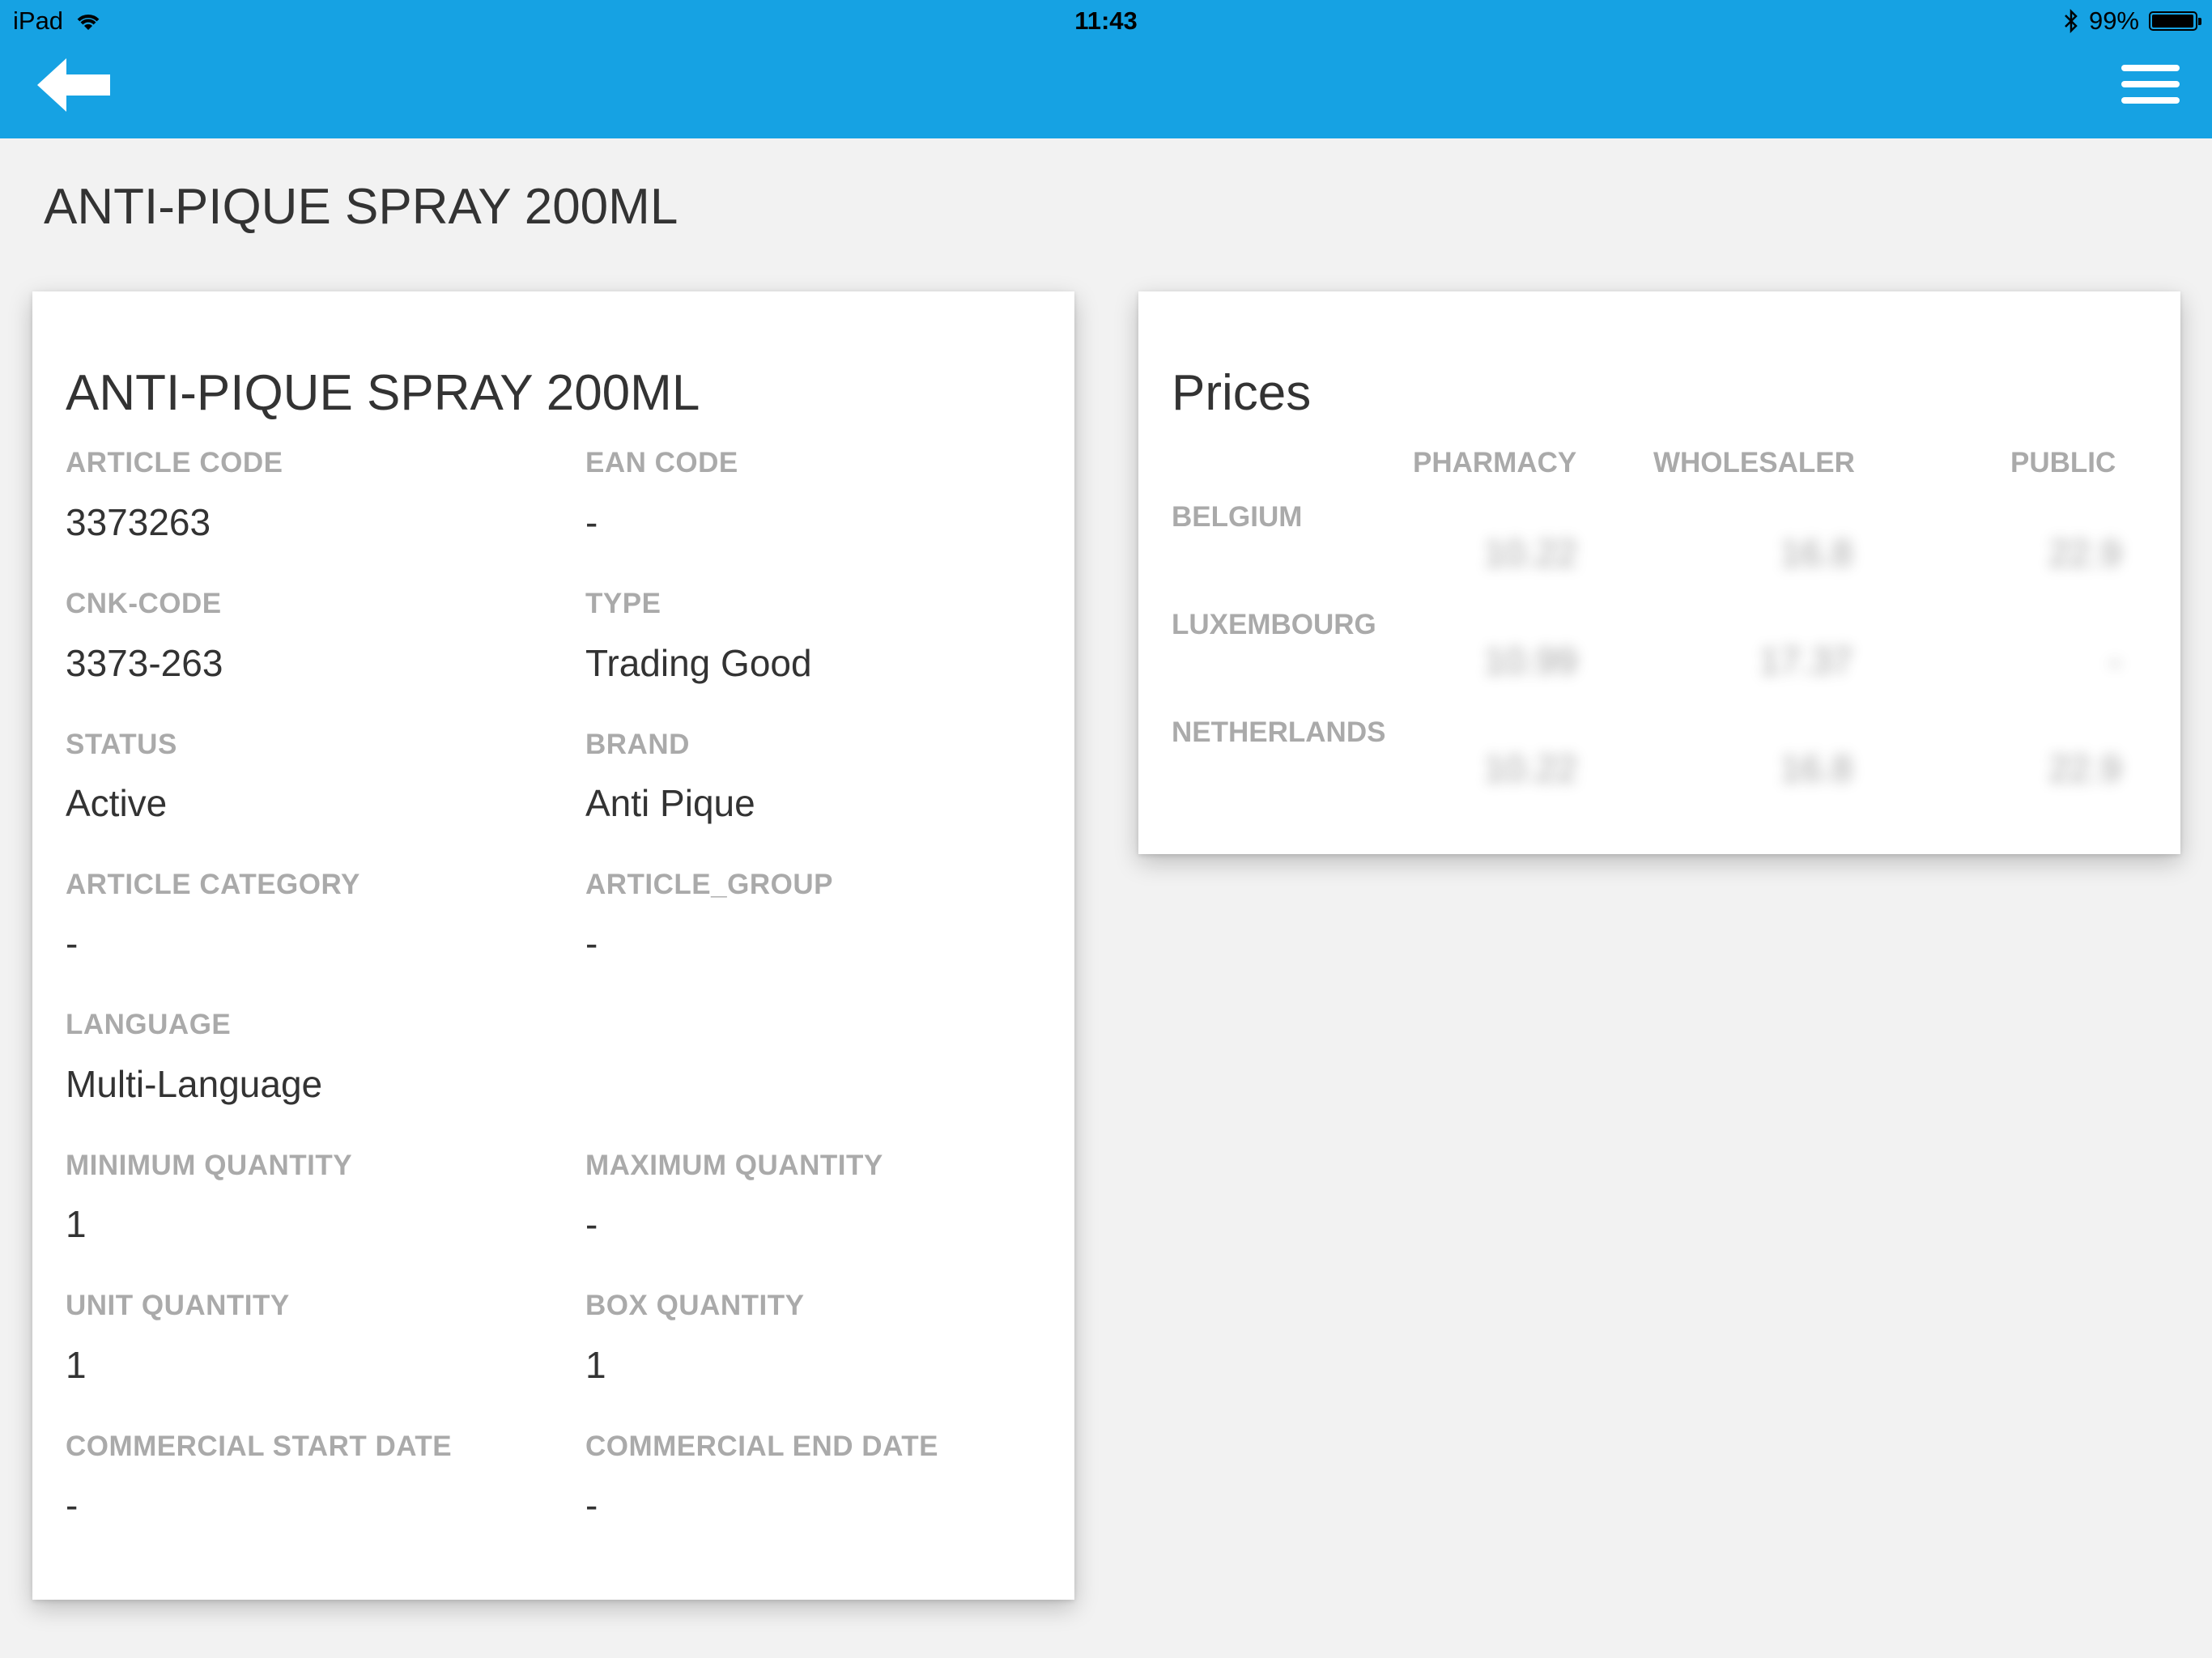  I want to click on minimum-quantity-value: 1, so click(76, 1224).